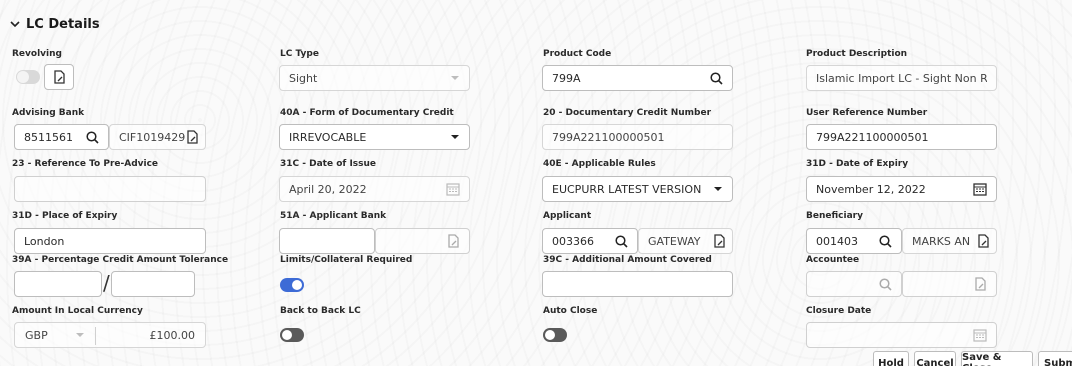 Image resolution: width=1072 pixels, height=366 pixels. I want to click on save-close-button: Save & Close, so click(997, 358).